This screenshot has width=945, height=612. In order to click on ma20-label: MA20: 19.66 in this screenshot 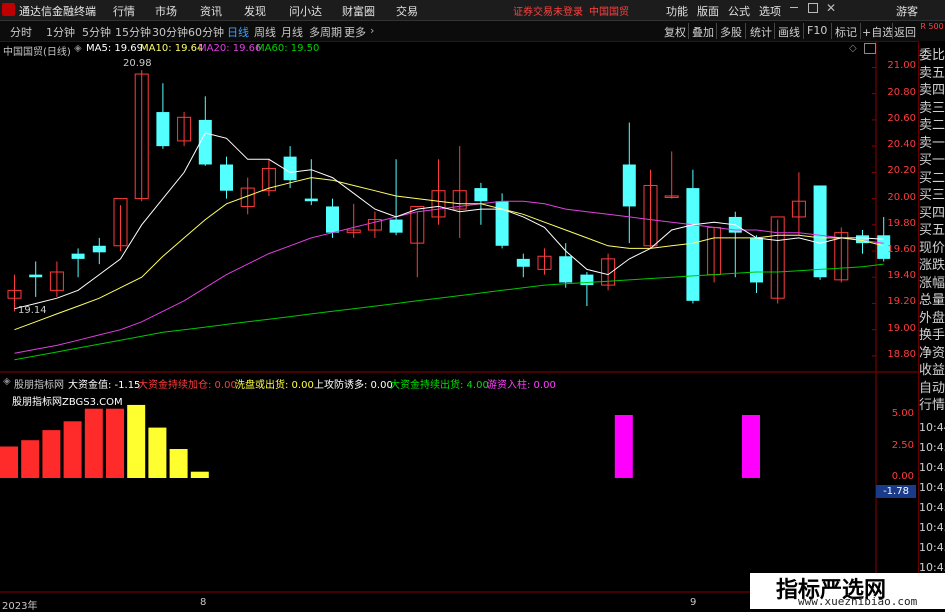, I will do `click(230, 48)`.